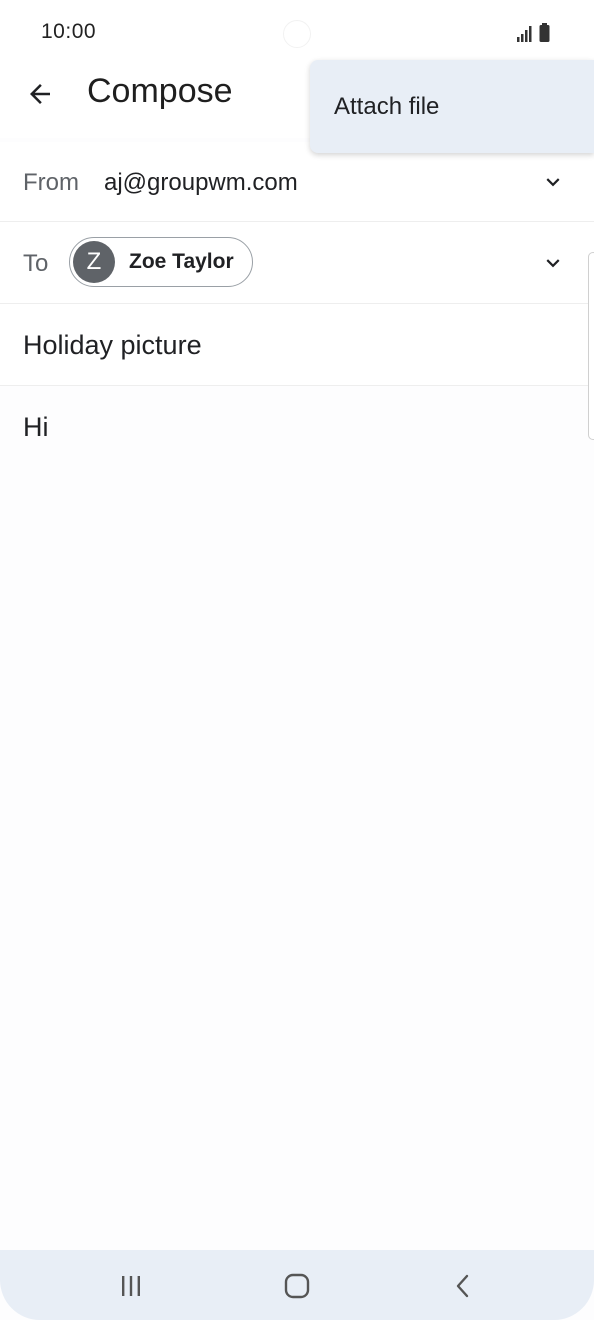 This screenshot has height=1320, width=594. I want to click on overflow-menu: Attach file, so click(452, 106).